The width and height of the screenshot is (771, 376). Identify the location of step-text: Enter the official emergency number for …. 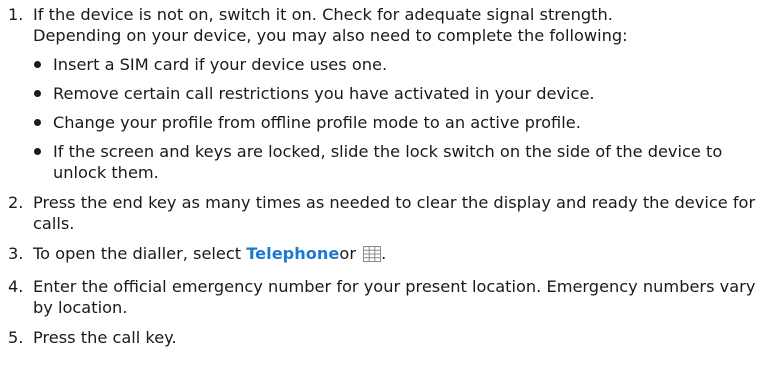
(394, 297).